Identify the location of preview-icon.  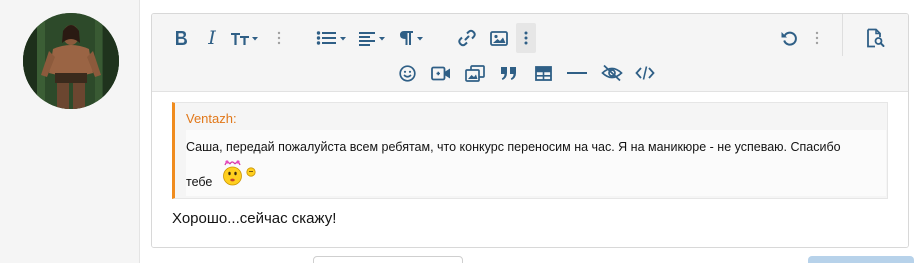
(875, 38).